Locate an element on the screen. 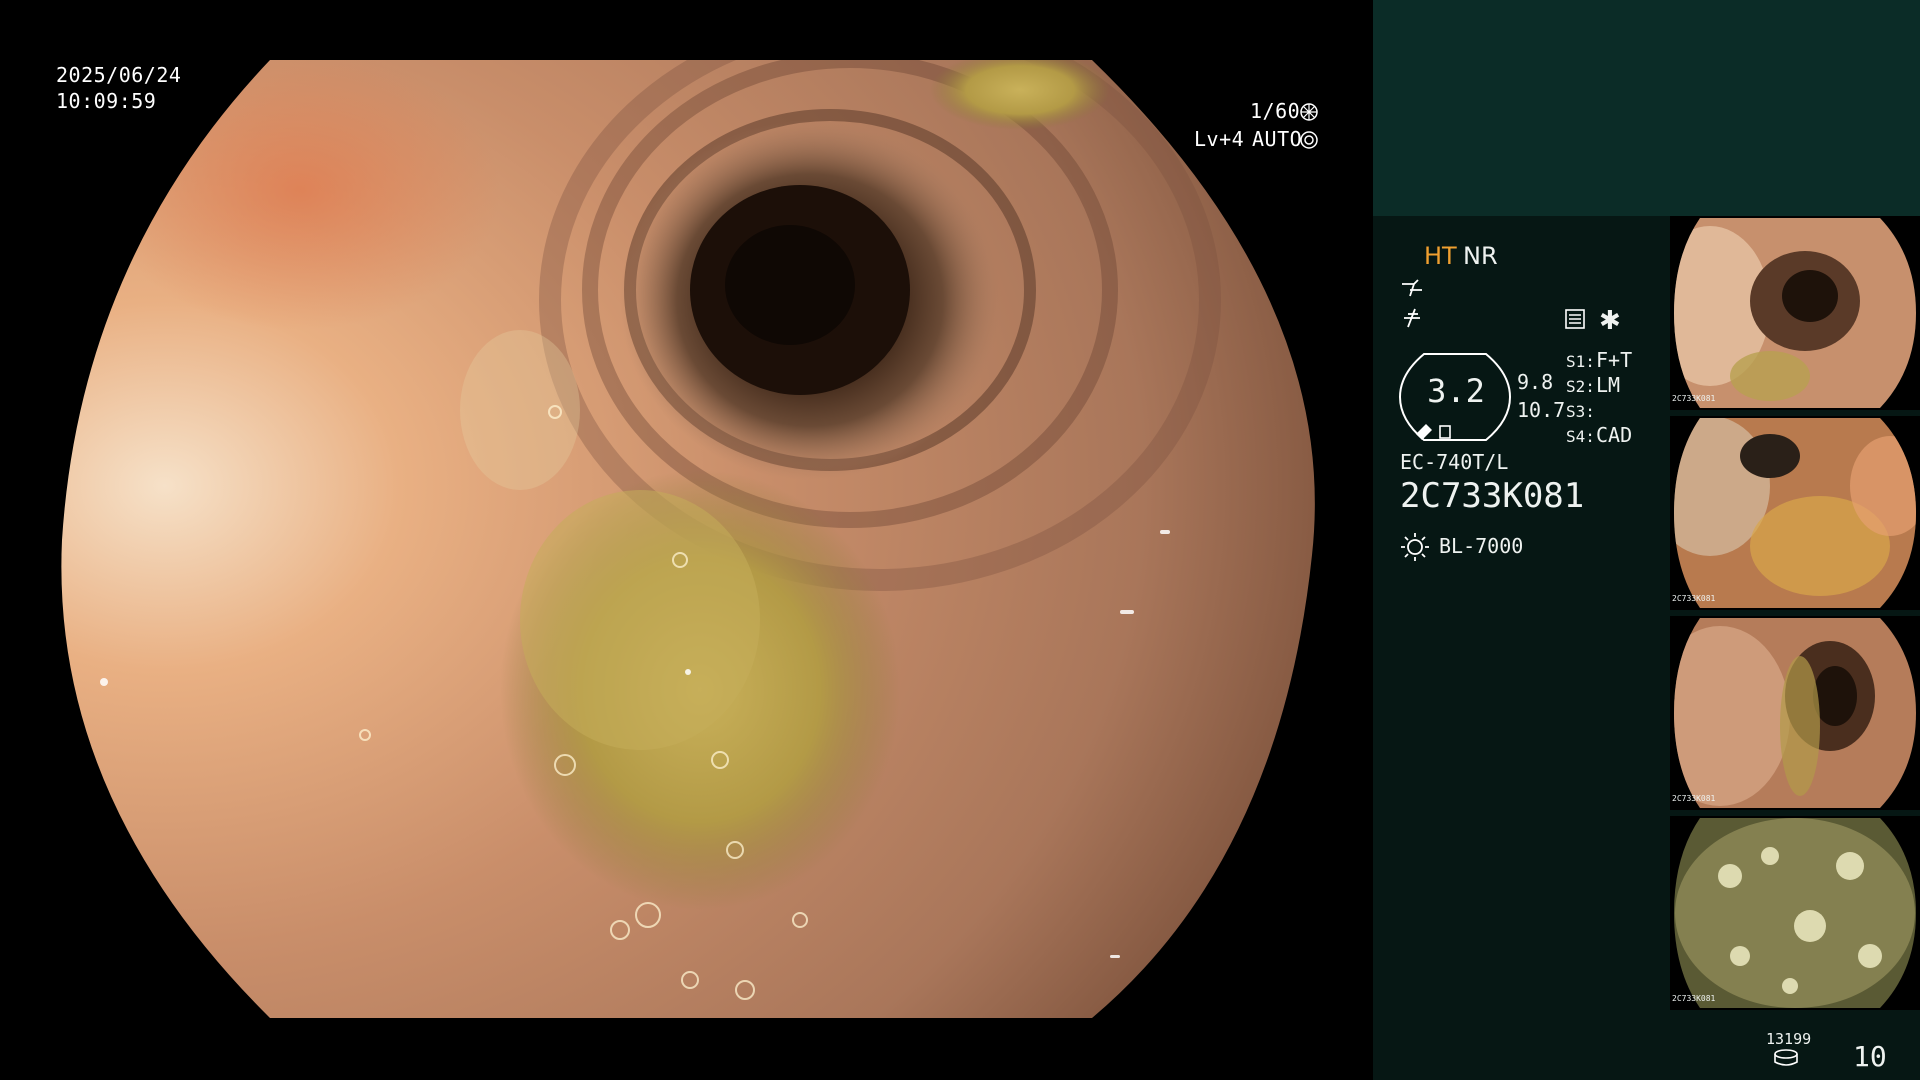  scope-model: EC-740T/L is located at coordinates (1454, 462).